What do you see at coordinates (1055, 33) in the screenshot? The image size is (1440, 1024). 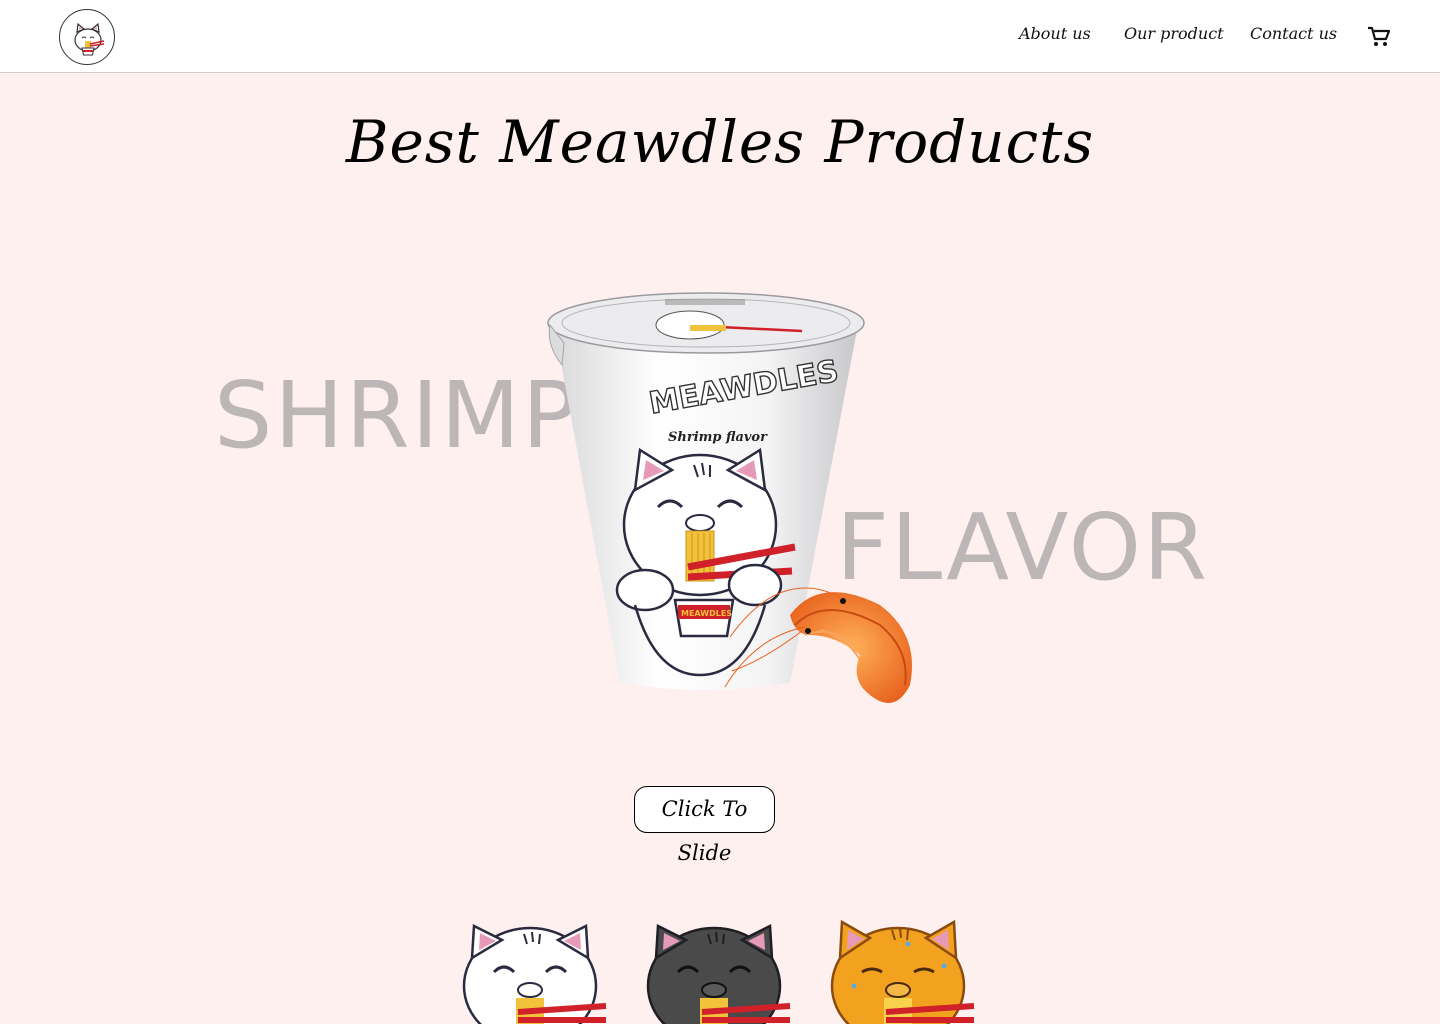 I see `nav-link-about-us: About us` at bounding box center [1055, 33].